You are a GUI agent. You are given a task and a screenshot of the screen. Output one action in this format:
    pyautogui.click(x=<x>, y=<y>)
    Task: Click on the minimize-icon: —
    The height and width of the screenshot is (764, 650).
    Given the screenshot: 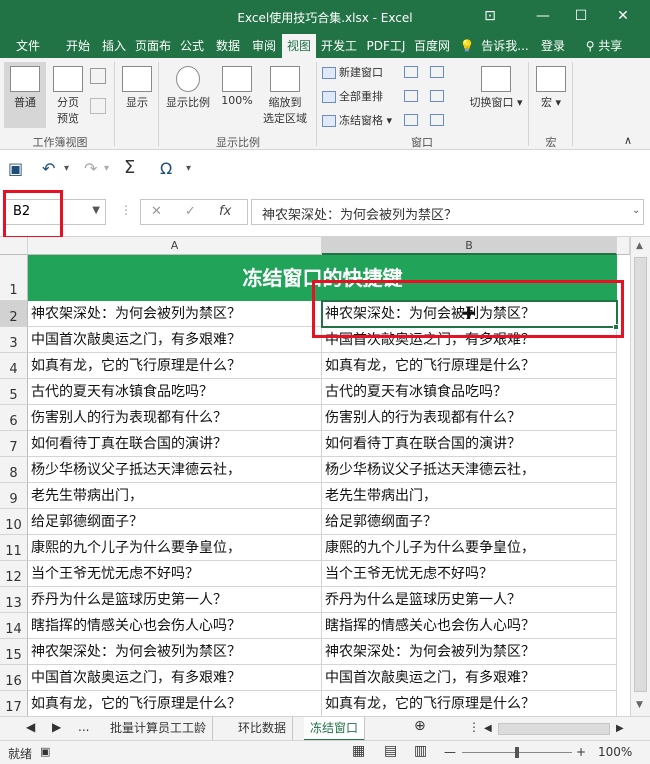 What is the action you would take?
    pyautogui.click(x=543, y=16)
    